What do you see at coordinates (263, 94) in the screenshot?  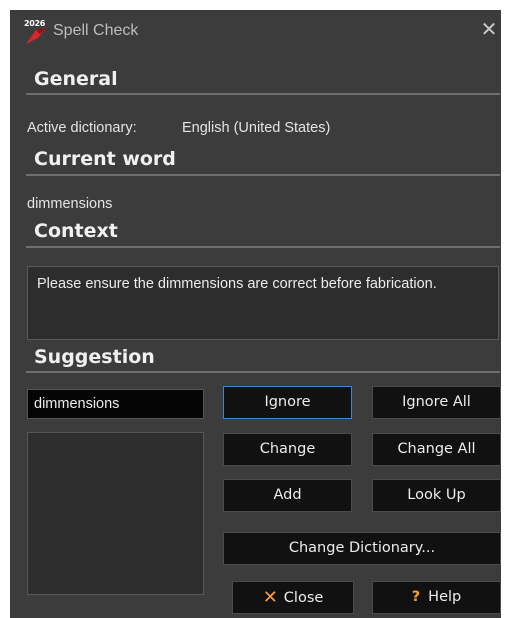 I see `general-divider` at bounding box center [263, 94].